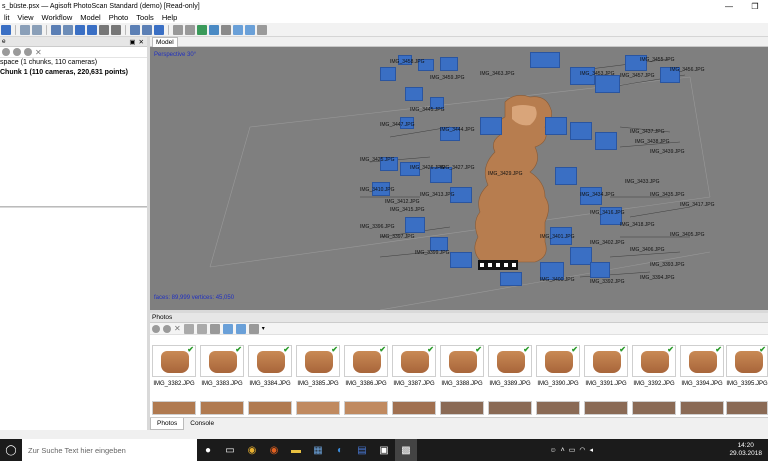  Describe the element at coordinates (262, 29) in the screenshot. I see `dem-icon` at that location.